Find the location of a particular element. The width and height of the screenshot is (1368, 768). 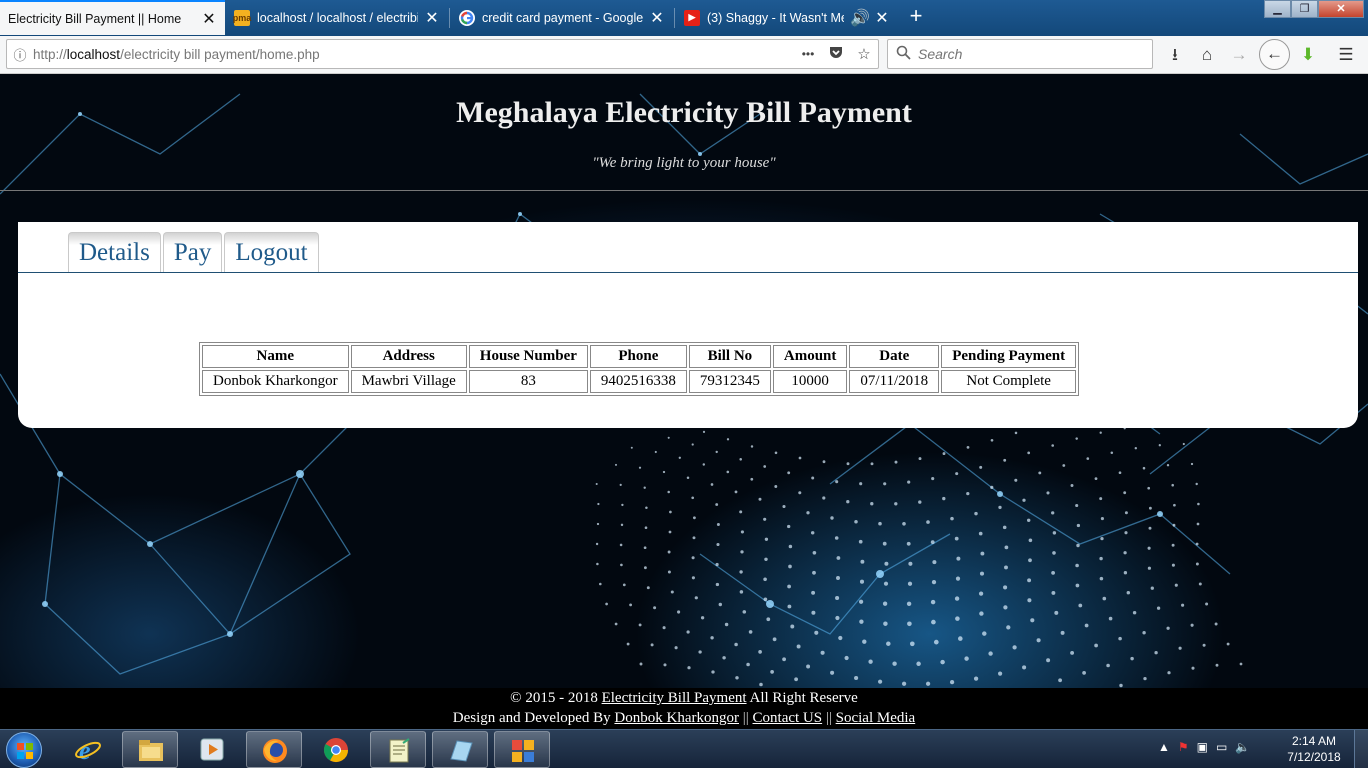

footer-site-link: Electricity Bill Payment is located at coordinates (674, 698).